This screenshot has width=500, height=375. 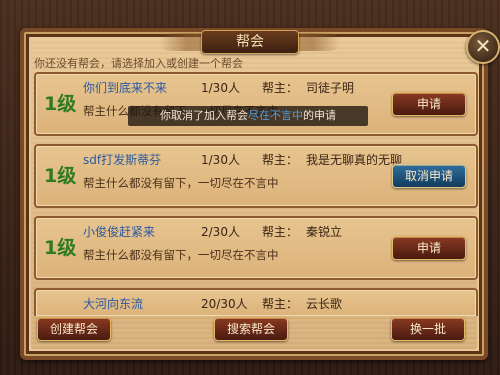 I want to click on guild-leader: 云长歌, so click(x=324, y=304).